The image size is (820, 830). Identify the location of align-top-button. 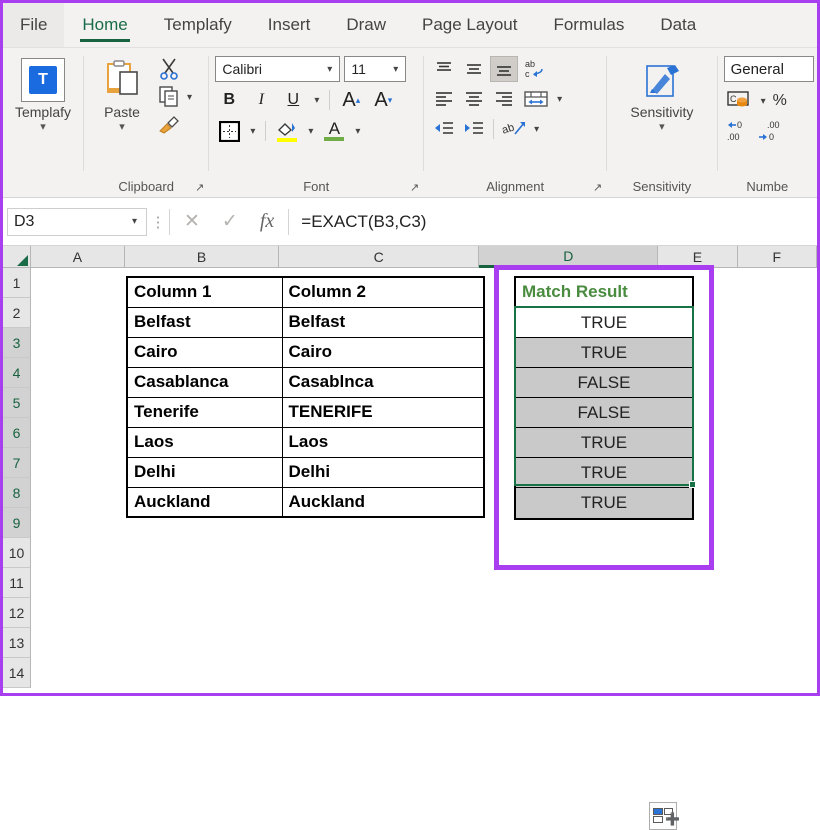
(444, 69).